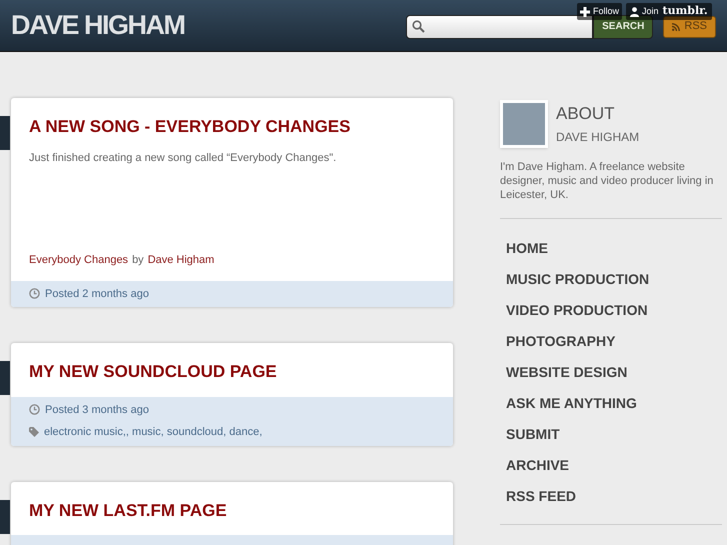  I want to click on post-text: Just finished creating a new song called “Everybody Changes"., so click(183, 158).